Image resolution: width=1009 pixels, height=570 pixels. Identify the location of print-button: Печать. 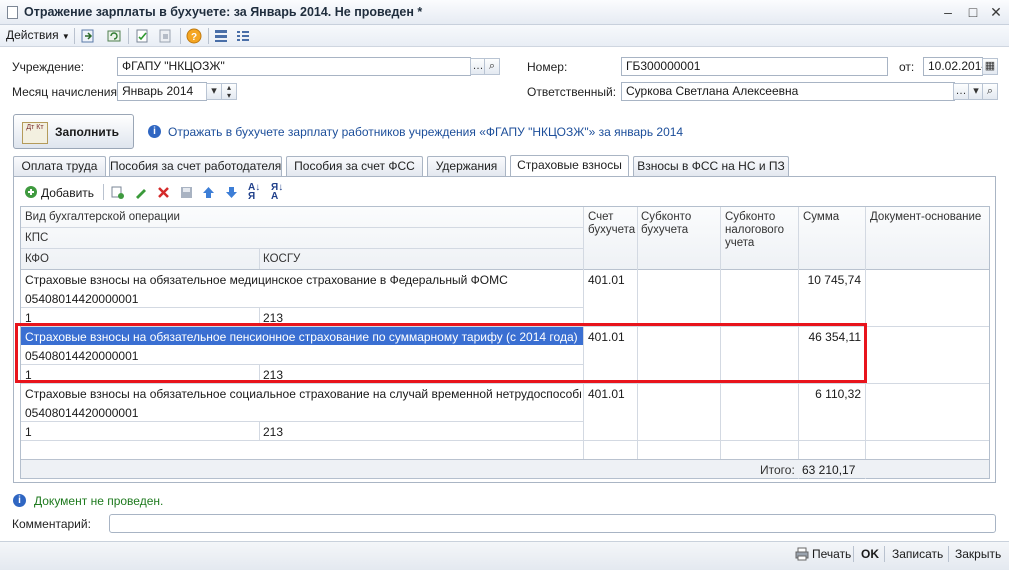
(831, 554).